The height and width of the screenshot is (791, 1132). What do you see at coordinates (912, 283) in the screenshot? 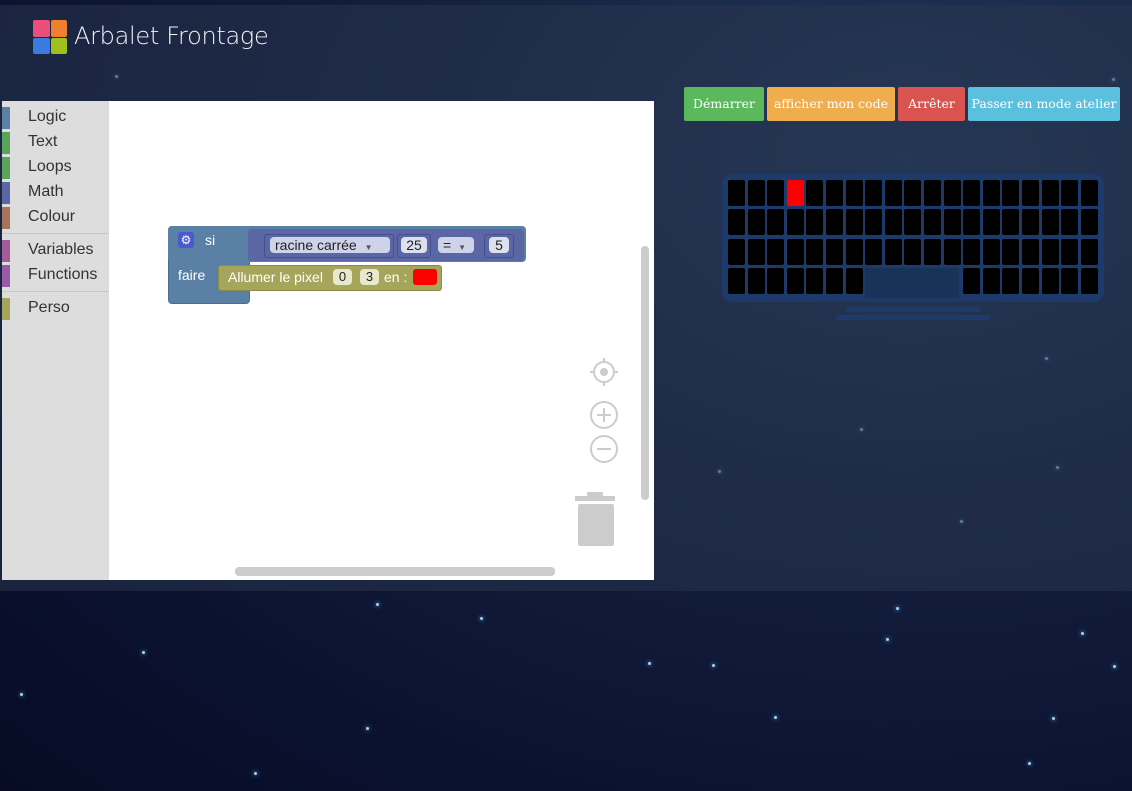
I see `facade-entrance` at bounding box center [912, 283].